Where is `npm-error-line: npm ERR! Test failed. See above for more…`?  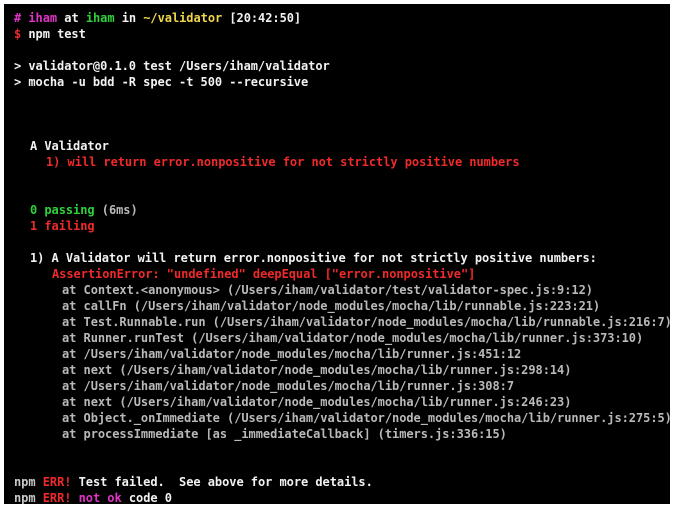
npm-error-line: npm ERR! Test failed. See above for more… is located at coordinates (193, 482).